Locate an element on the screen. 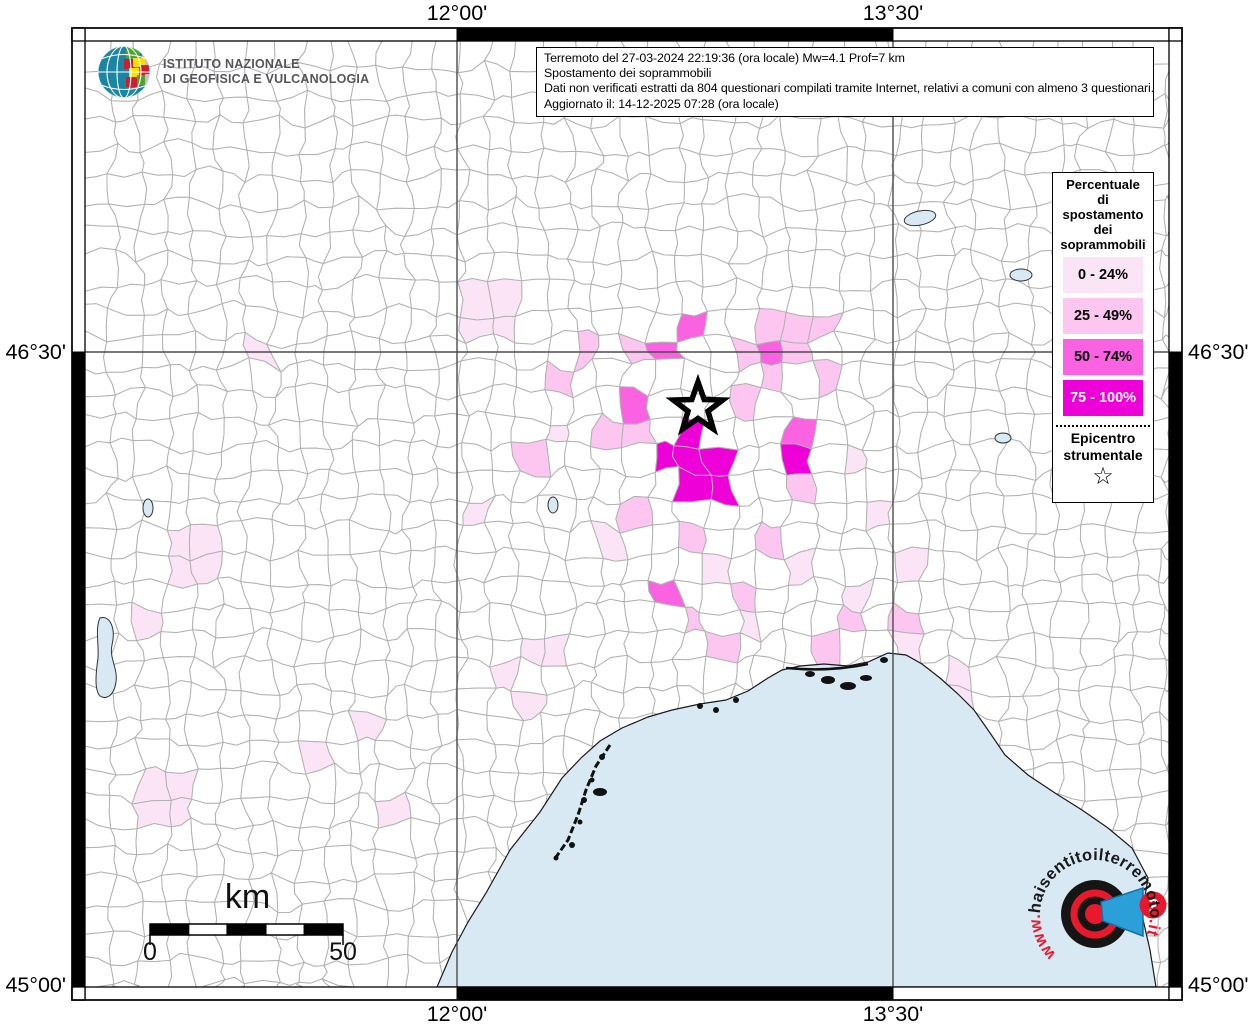 This screenshot has width=1255, height=1024. axis-label-bottom-left: 12°00' is located at coordinates (457, 1013).